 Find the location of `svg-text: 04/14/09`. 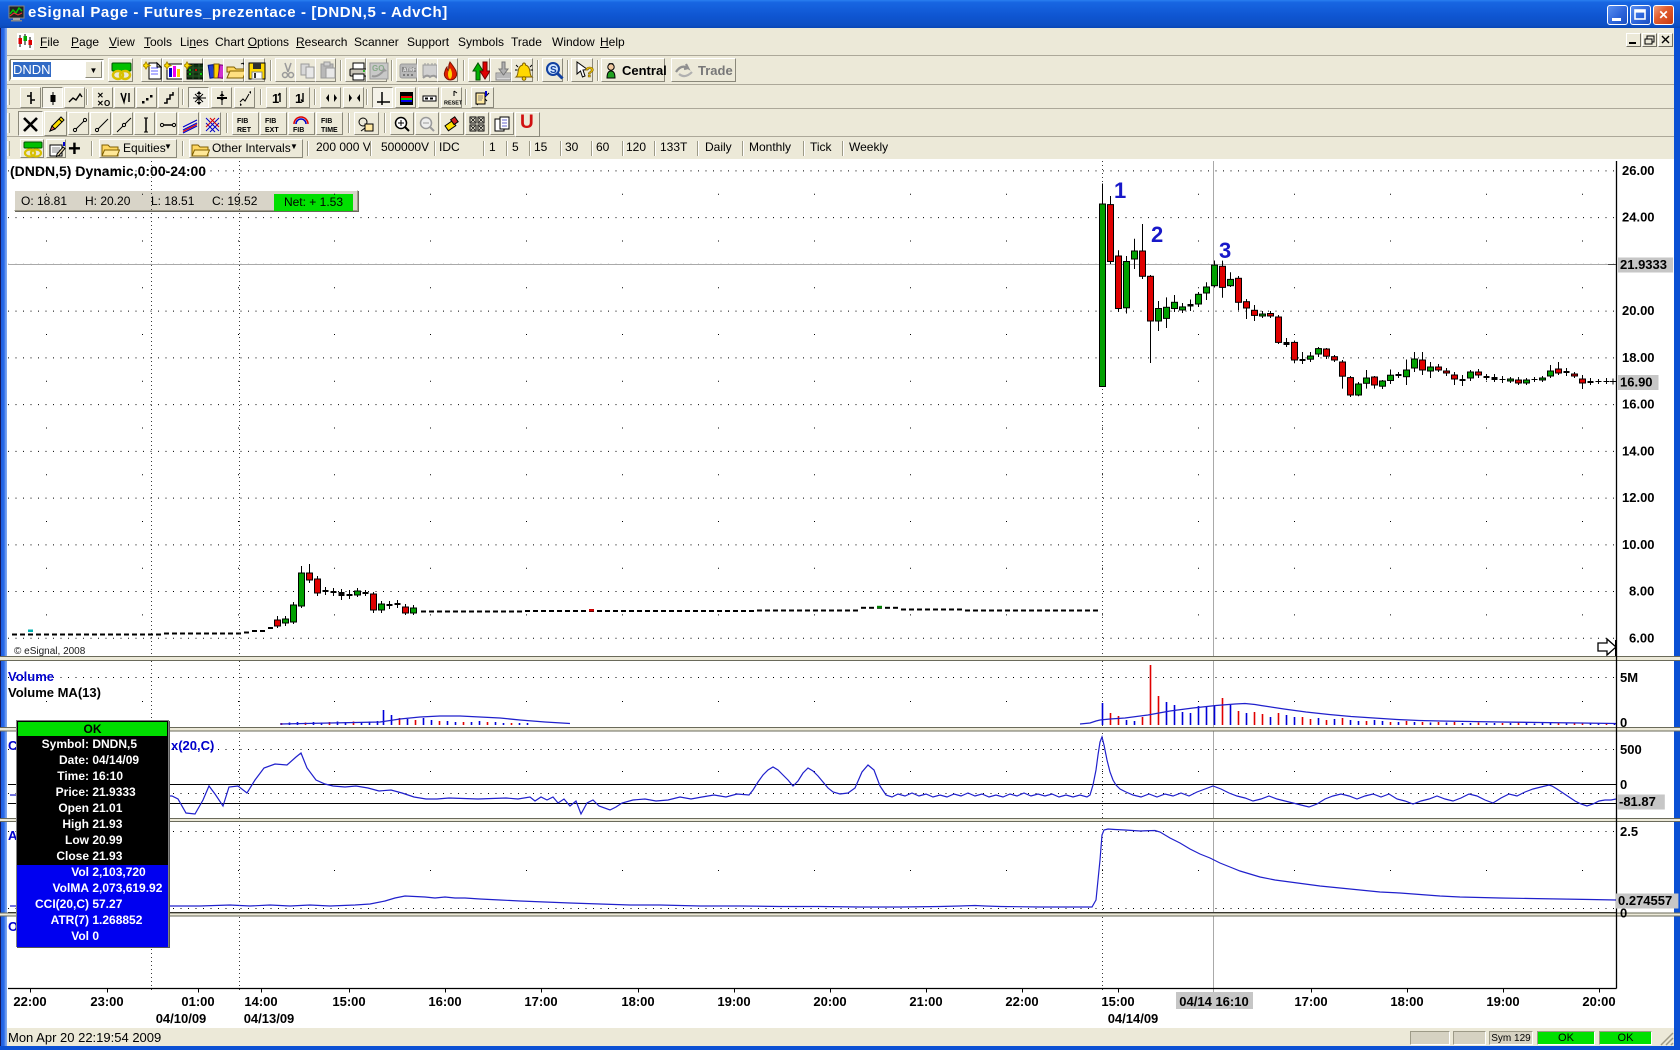

svg-text: 04/14/09 is located at coordinates (1133, 1018).